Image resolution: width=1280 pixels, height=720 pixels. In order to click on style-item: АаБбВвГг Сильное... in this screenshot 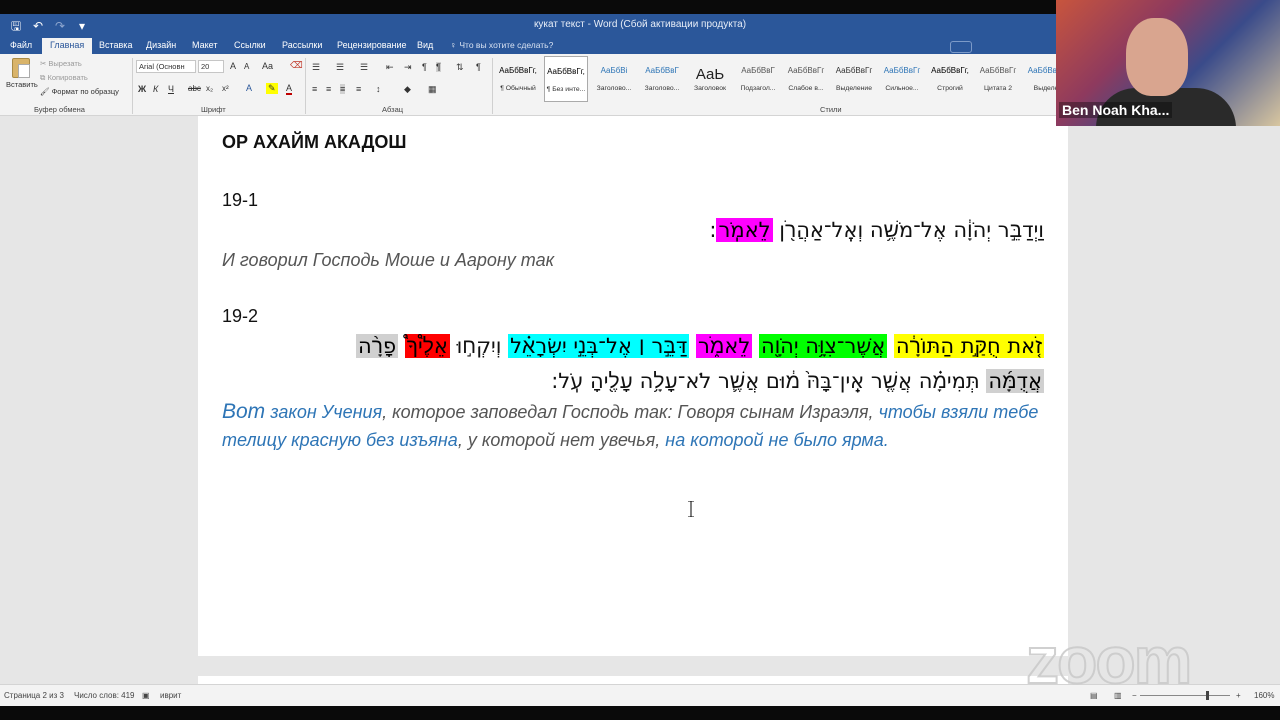, I will do `click(902, 79)`.